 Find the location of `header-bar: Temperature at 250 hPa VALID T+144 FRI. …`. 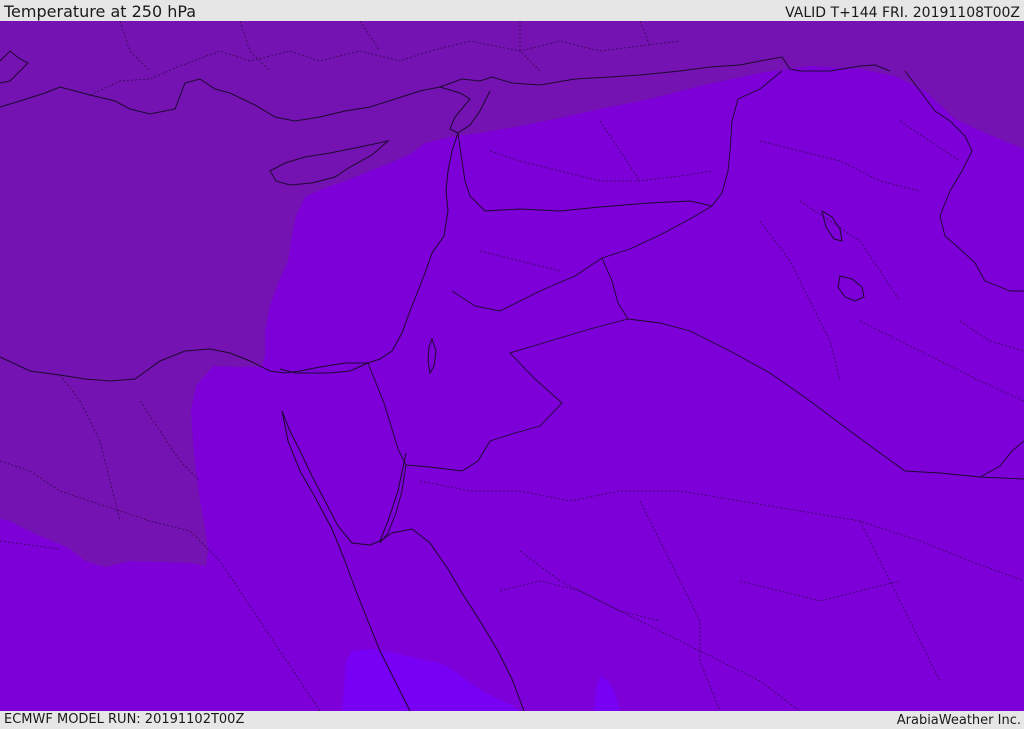

header-bar: Temperature at 250 hPa VALID T+144 FRI. … is located at coordinates (512, 10).